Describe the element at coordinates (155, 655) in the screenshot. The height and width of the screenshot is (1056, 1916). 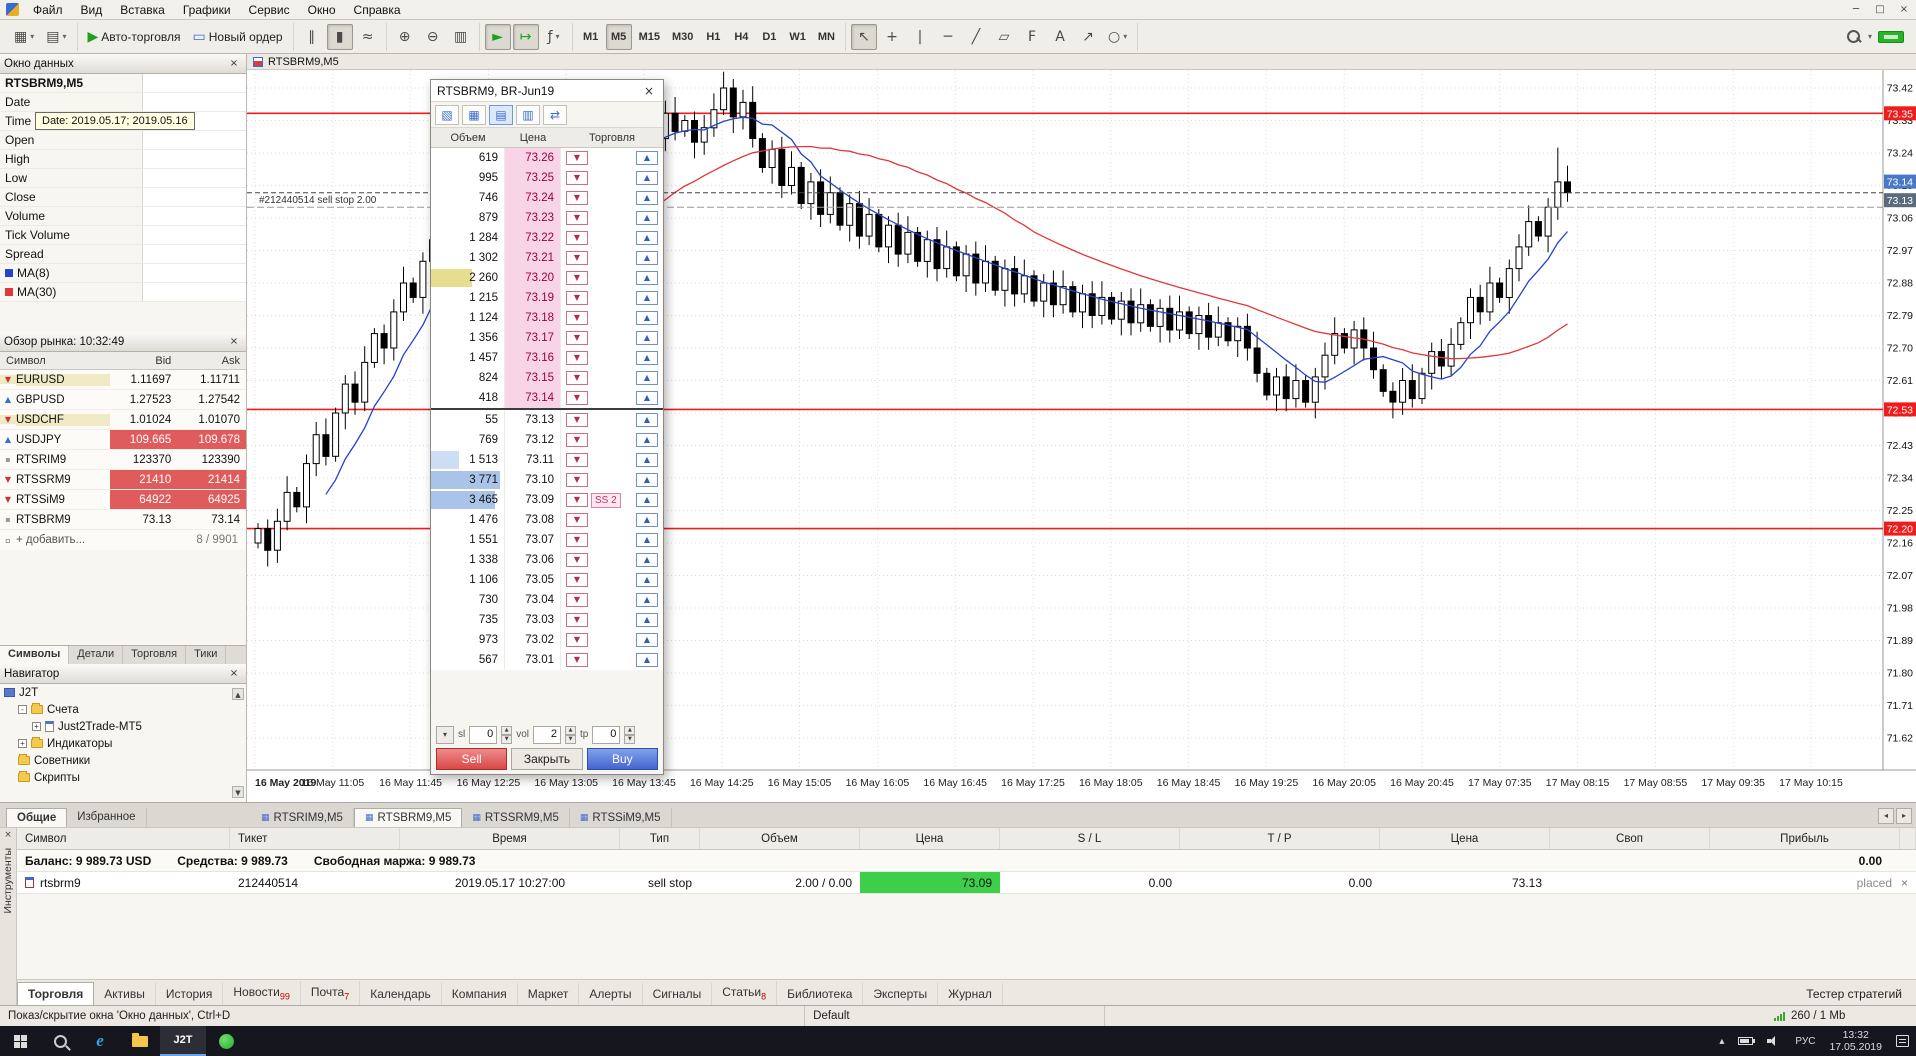
I see `market-watch-tab-2: Торговля` at that location.